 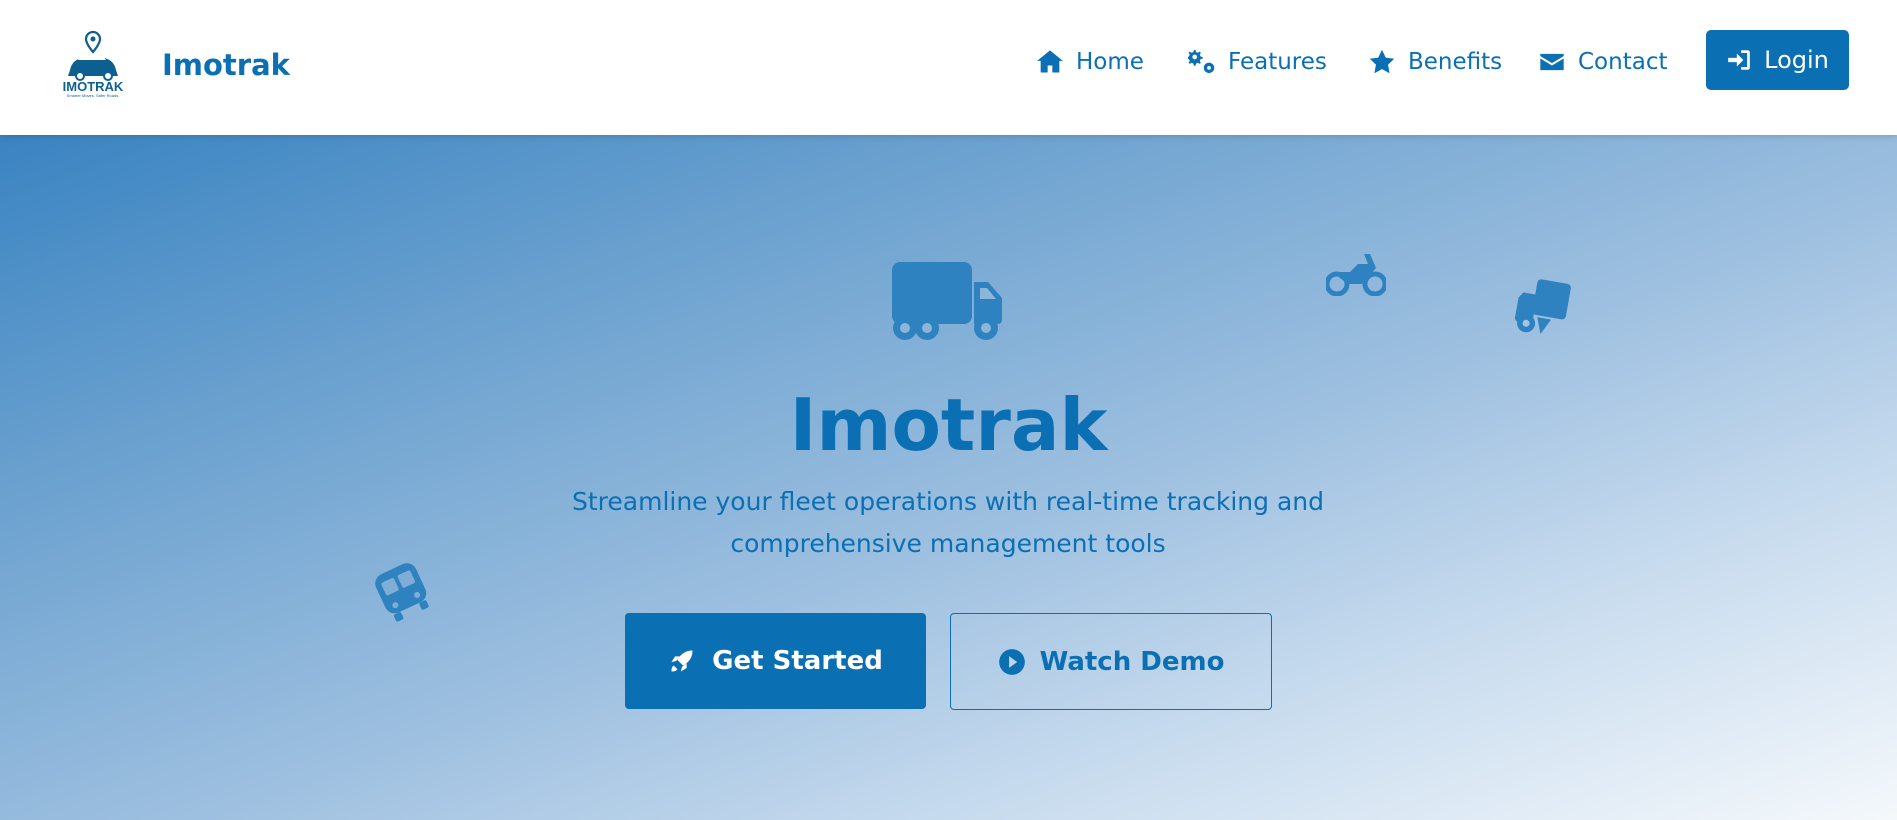 I want to click on bus-icon, so click(x=402, y=592).